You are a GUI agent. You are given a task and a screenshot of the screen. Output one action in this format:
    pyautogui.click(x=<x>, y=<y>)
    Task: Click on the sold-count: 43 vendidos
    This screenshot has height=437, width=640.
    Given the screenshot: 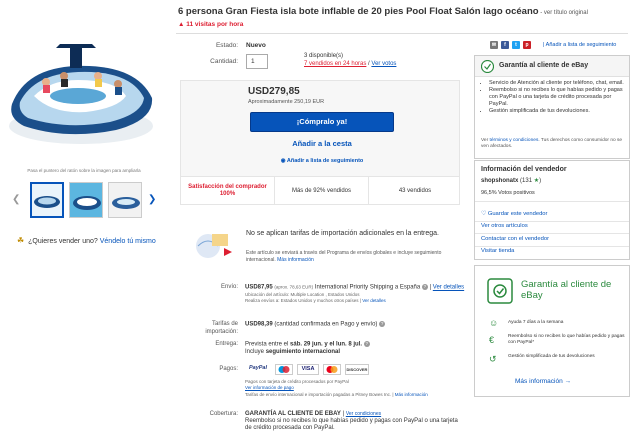 What is the action you would take?
    pyautogui.click(x=415, y=190)
    